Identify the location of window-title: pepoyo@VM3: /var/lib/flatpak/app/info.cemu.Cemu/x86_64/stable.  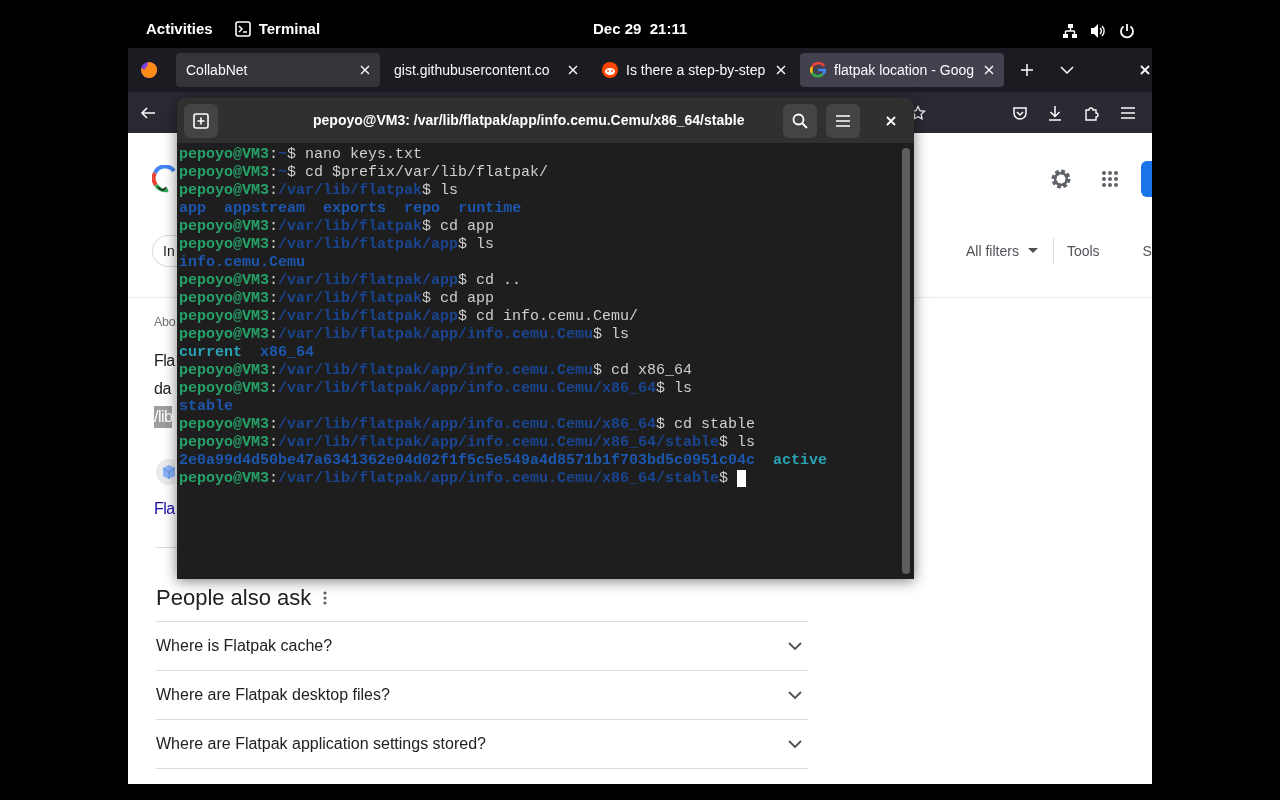
(529, 120).